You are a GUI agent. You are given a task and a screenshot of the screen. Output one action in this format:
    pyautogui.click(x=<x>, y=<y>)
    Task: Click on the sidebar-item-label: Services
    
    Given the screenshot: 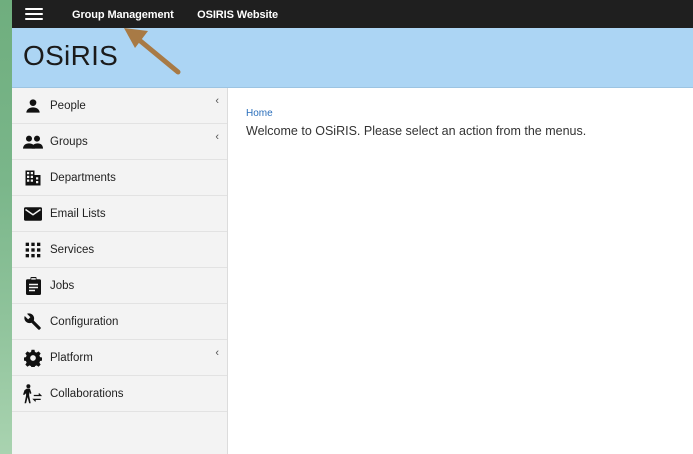 What is the action you would take?
    pyautogui.click(x=72, y=249)
    